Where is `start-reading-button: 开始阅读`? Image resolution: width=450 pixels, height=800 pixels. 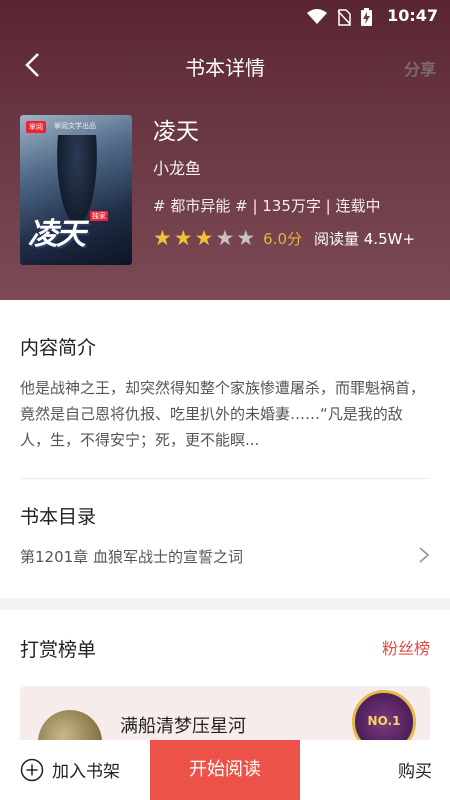
start-reading-button: 开始阅读 is located at coordinates (225, 770).